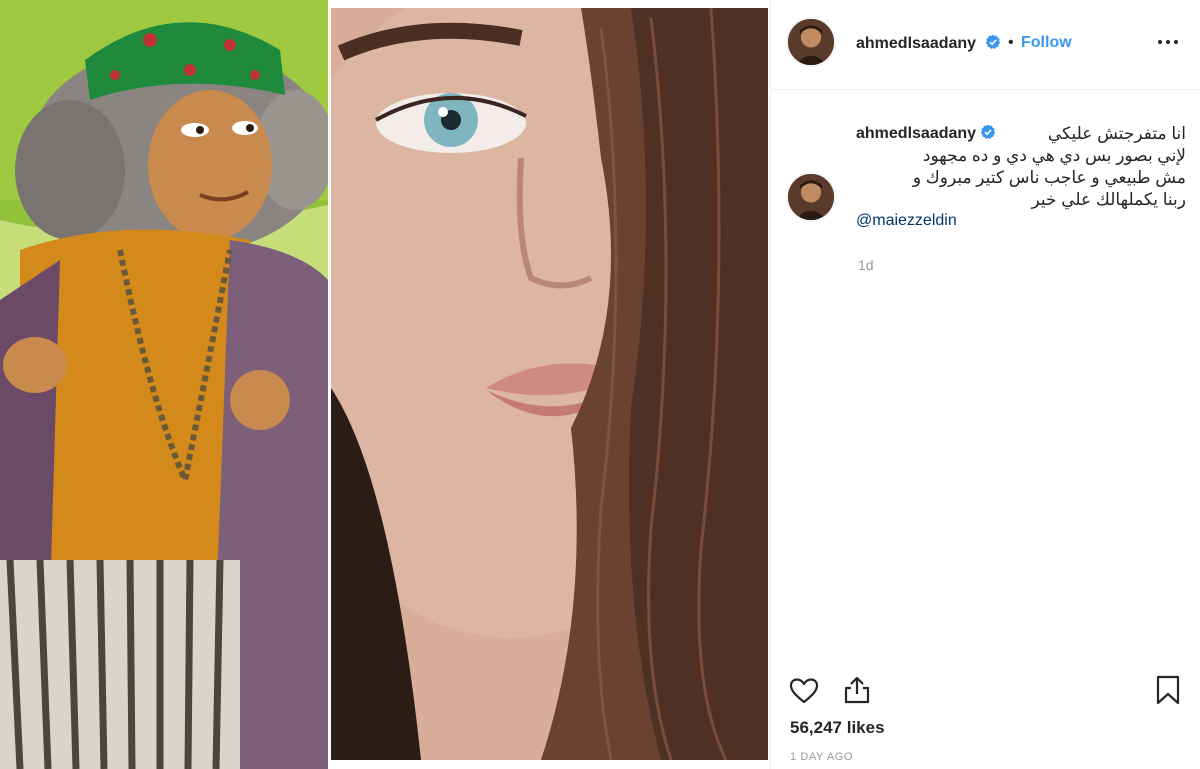 This screenshot has height=769, width=1200. I want to click on post-actions-bar, so click(985, 690).